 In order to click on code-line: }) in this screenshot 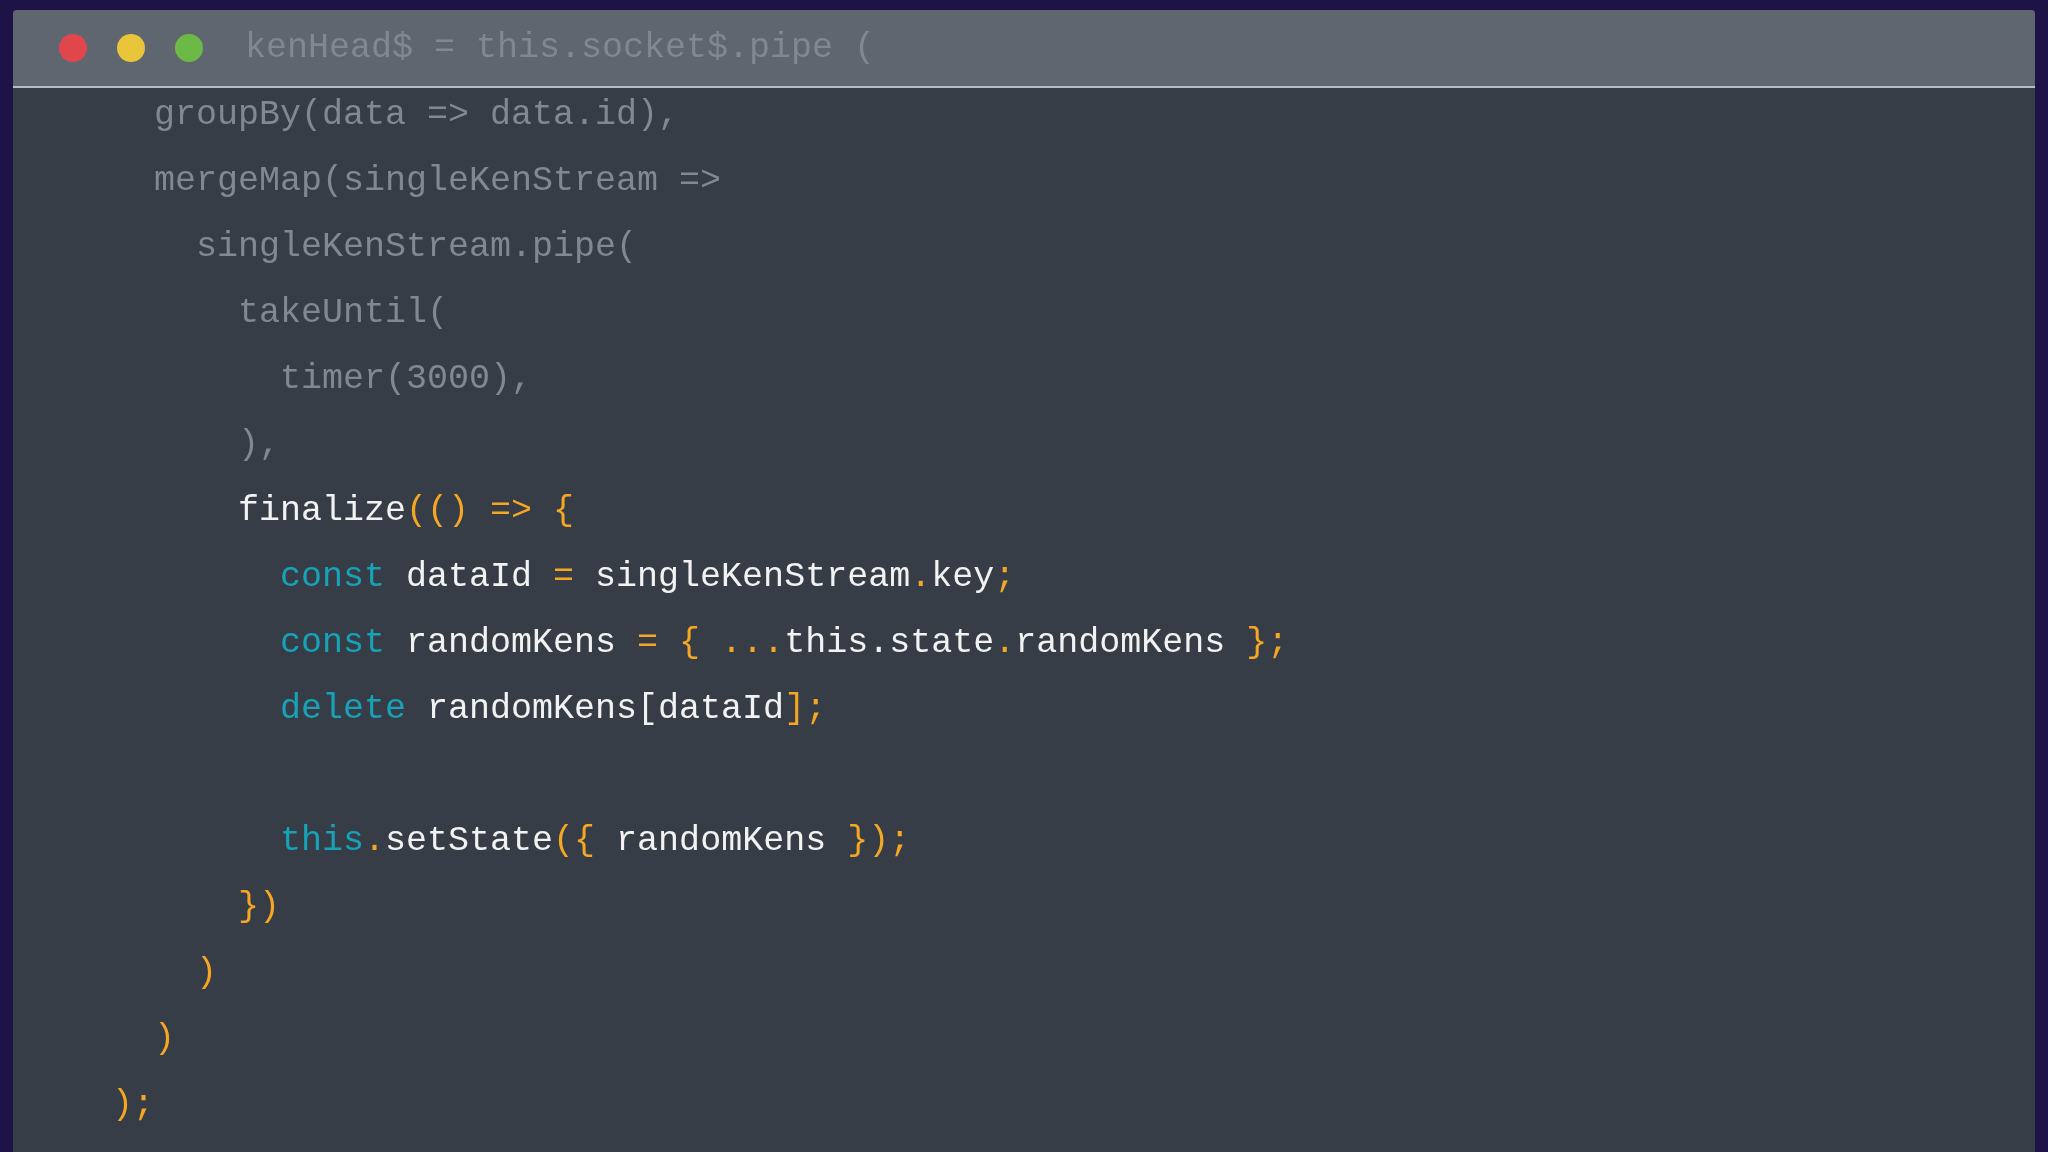, I will do `click(259, 907)`.